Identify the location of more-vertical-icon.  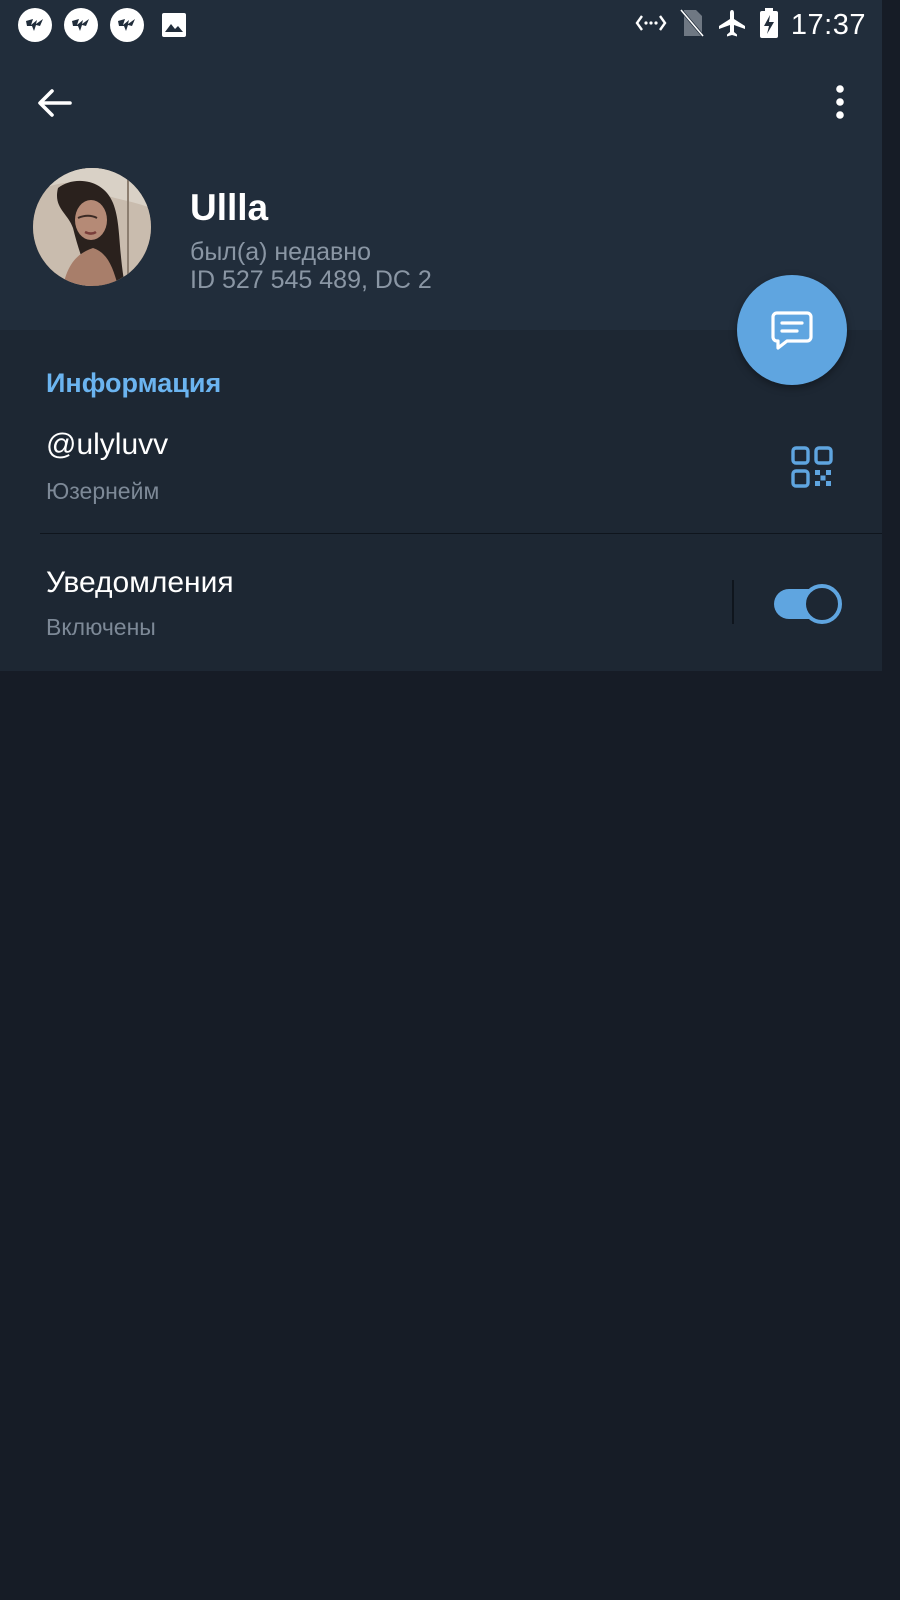
(840, 102).